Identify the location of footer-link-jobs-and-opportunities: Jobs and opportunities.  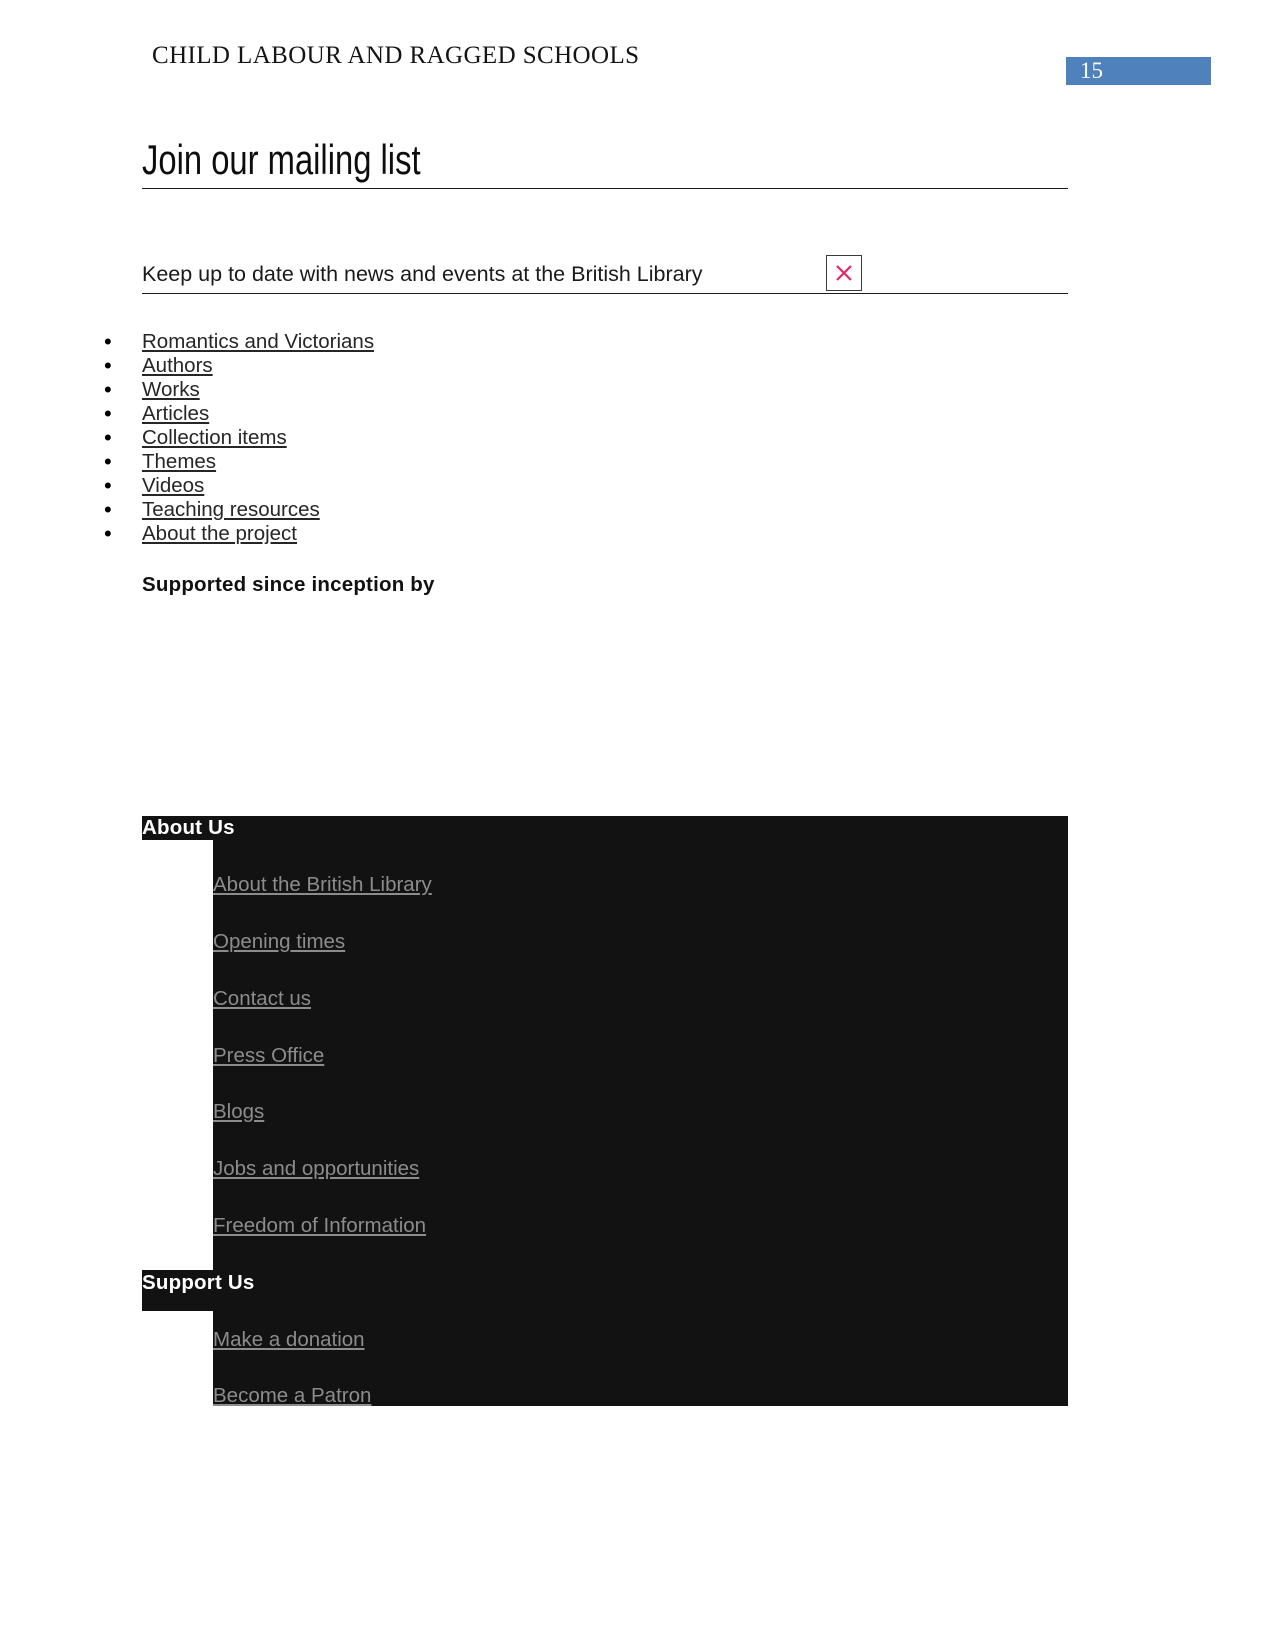
(316, 1169).